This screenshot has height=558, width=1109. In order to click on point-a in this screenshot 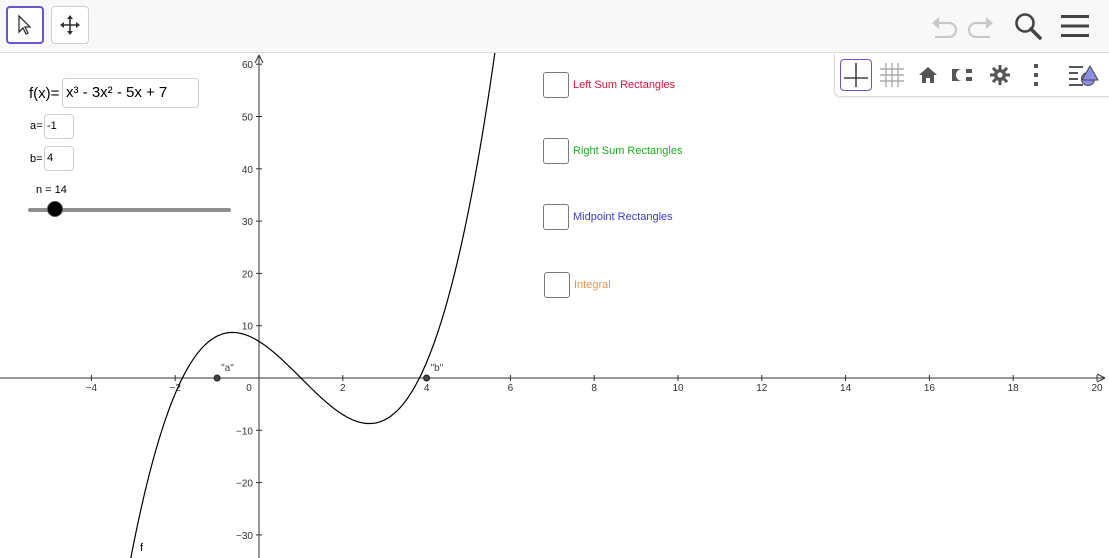, I will do `click(217, 378)`.